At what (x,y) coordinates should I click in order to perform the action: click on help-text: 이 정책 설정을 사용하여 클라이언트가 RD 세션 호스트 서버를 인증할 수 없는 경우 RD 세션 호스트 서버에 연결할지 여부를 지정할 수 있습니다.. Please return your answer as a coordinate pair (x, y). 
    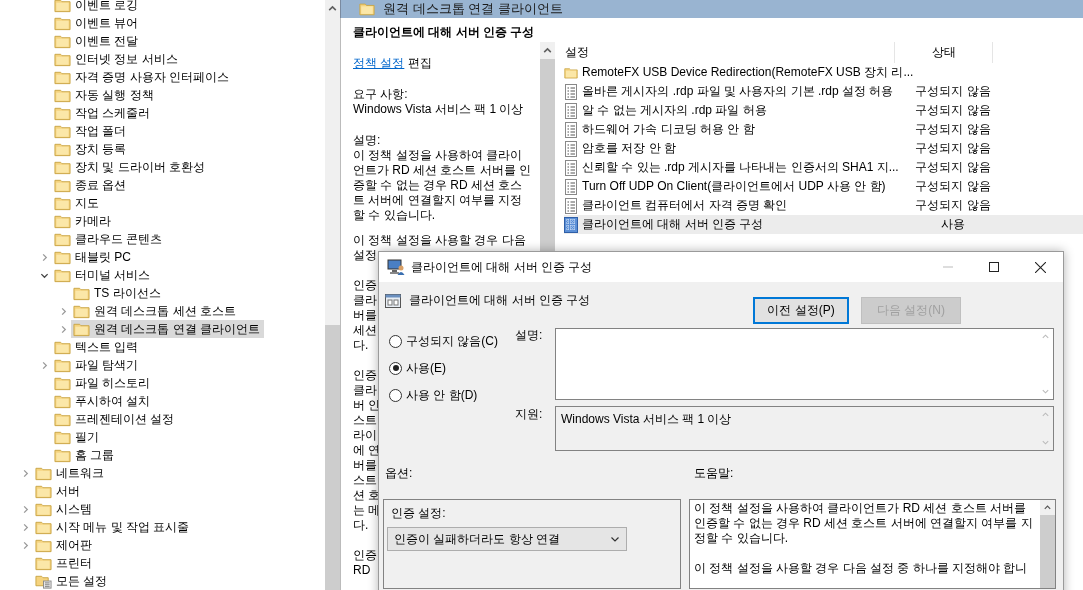
    Looking at the image, I should click on (864, 523).